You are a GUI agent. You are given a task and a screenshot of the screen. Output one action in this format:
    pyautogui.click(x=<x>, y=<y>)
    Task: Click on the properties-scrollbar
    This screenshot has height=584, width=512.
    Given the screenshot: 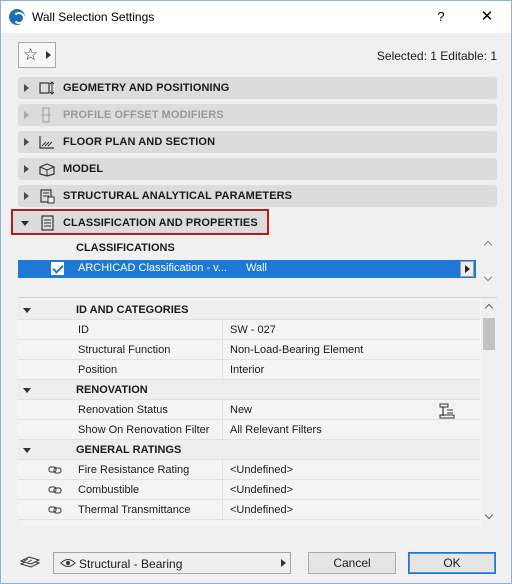 What is the action you would take?
    pyautogui.click(x=489, y=412)
    